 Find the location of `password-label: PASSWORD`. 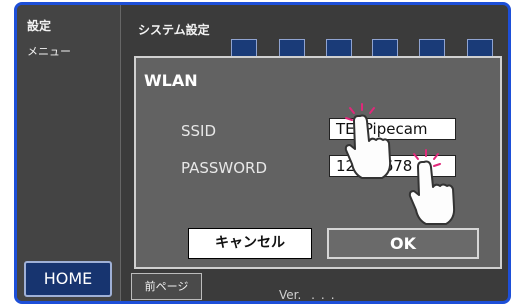

password-label: PASSWORD is located at coordinates (224, 168).